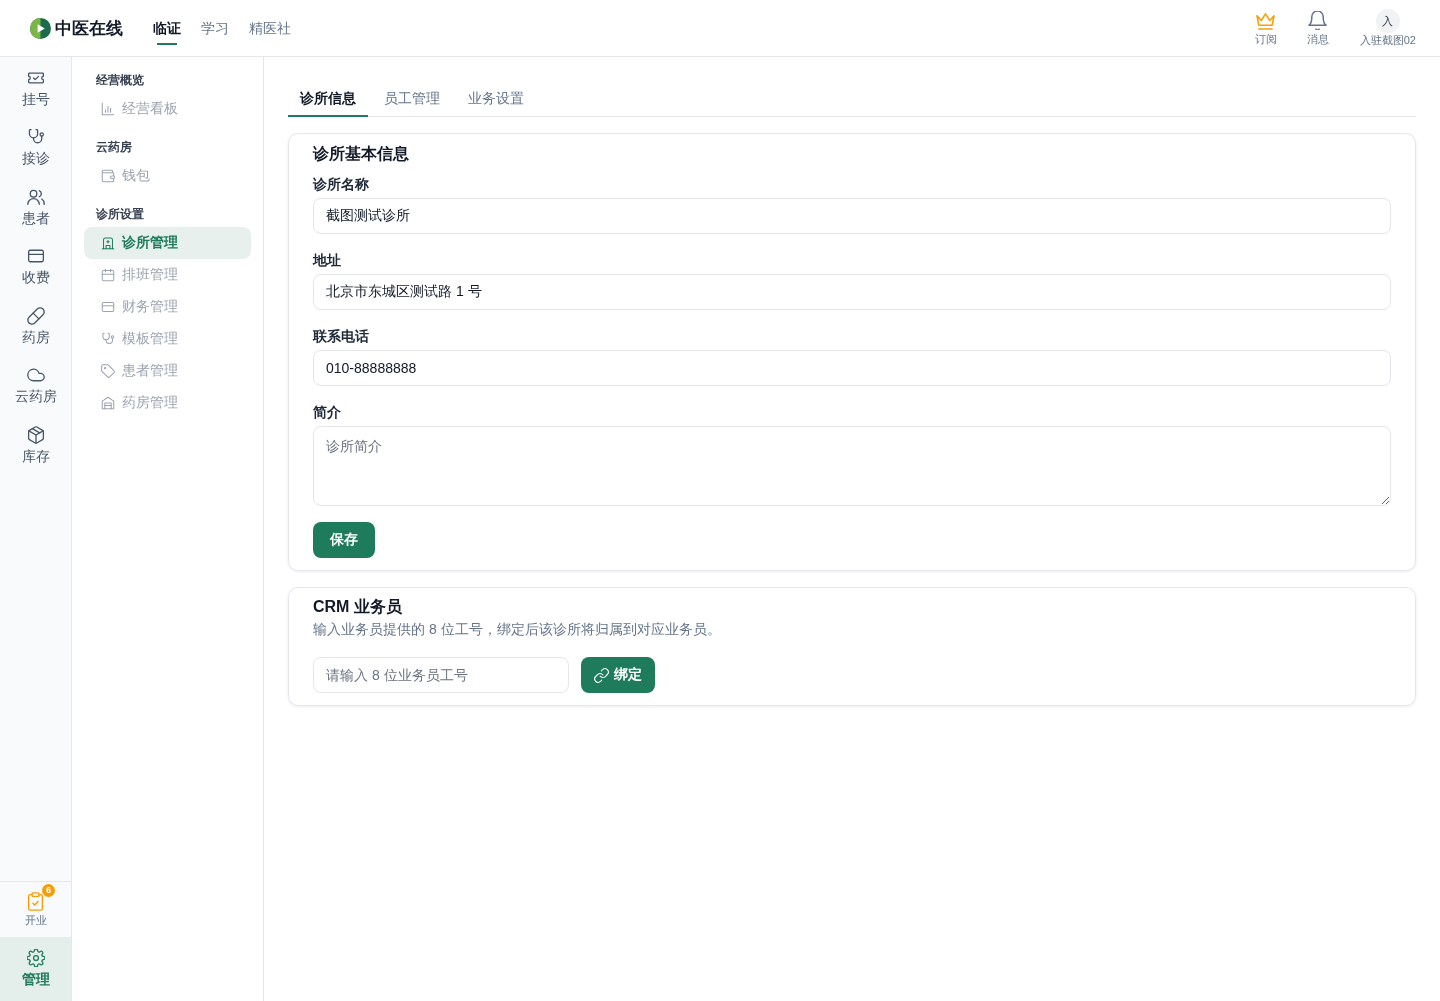 This screenshot has width=1440, height=1001. What do you see at coordinates (167, 339) in the screenshot?
I see `menu-item: 模板管理` at bounding box center [167, 339].